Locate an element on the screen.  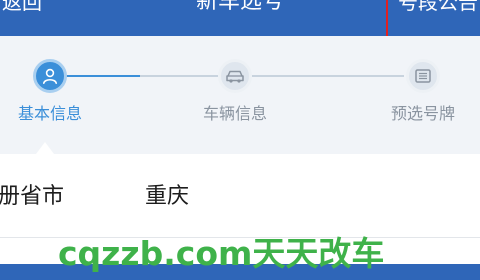
step-vehicle-info: 车辆信息 is located at coordinates (235, 95).